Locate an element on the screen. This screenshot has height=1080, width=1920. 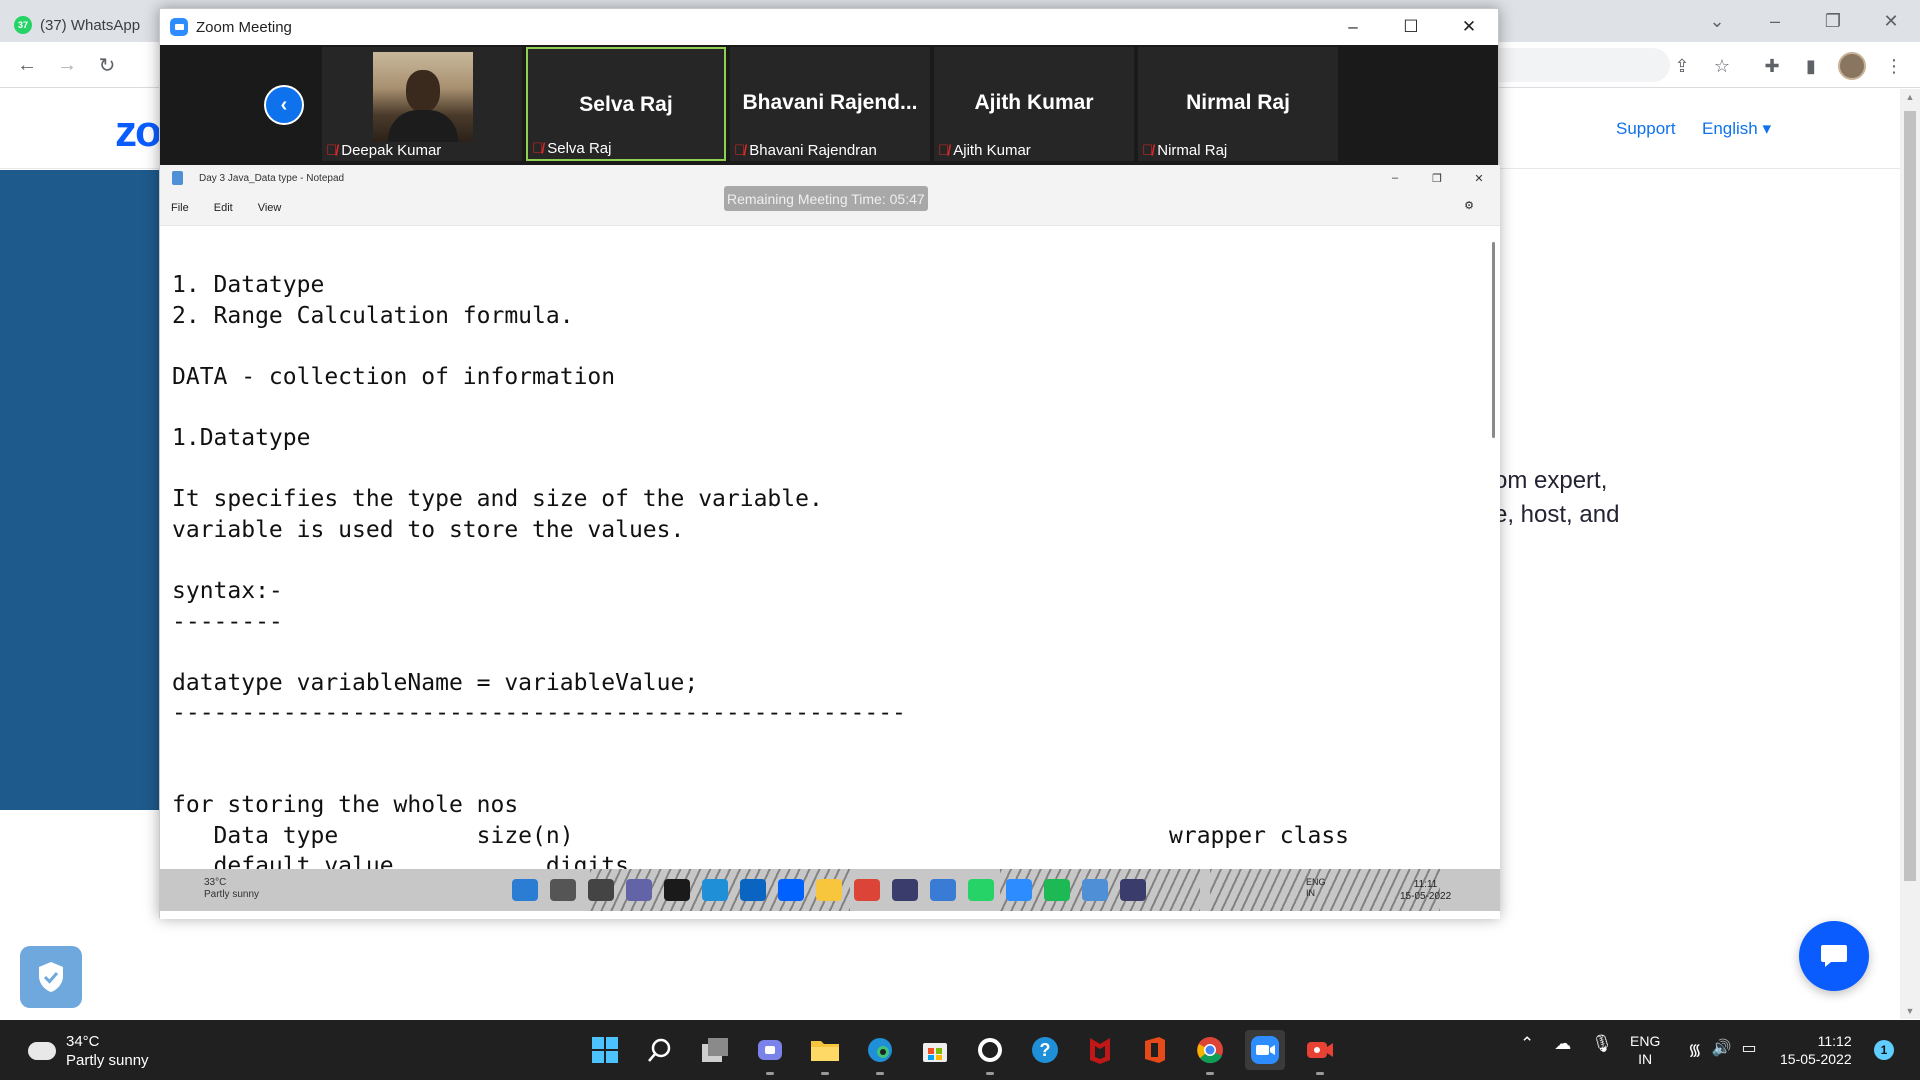
participant-tile: Ajith Kumar 🎙̸ Ajith Kumar is located at coordinates (1034, 104).